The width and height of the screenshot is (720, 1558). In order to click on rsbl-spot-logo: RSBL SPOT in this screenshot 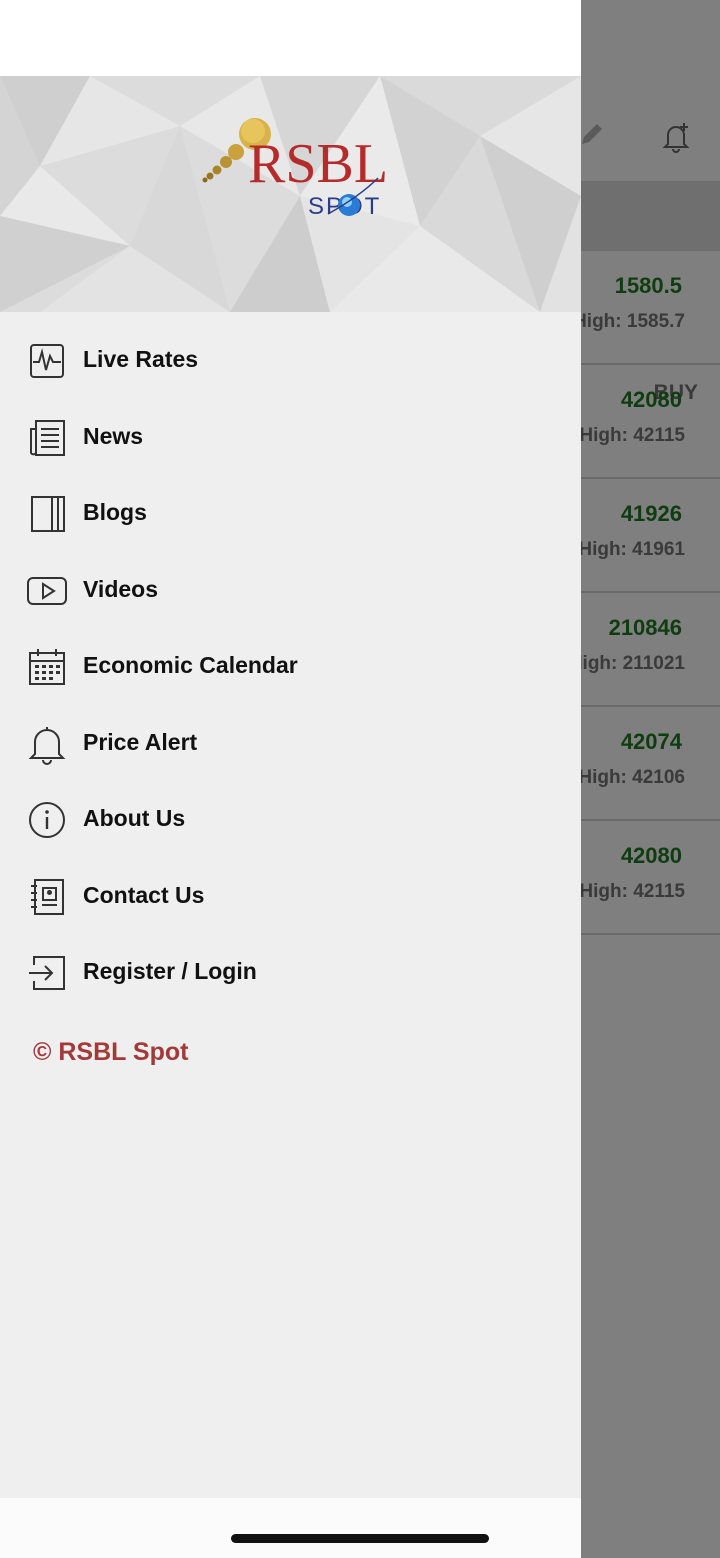, I will do `click(293, 169)`.